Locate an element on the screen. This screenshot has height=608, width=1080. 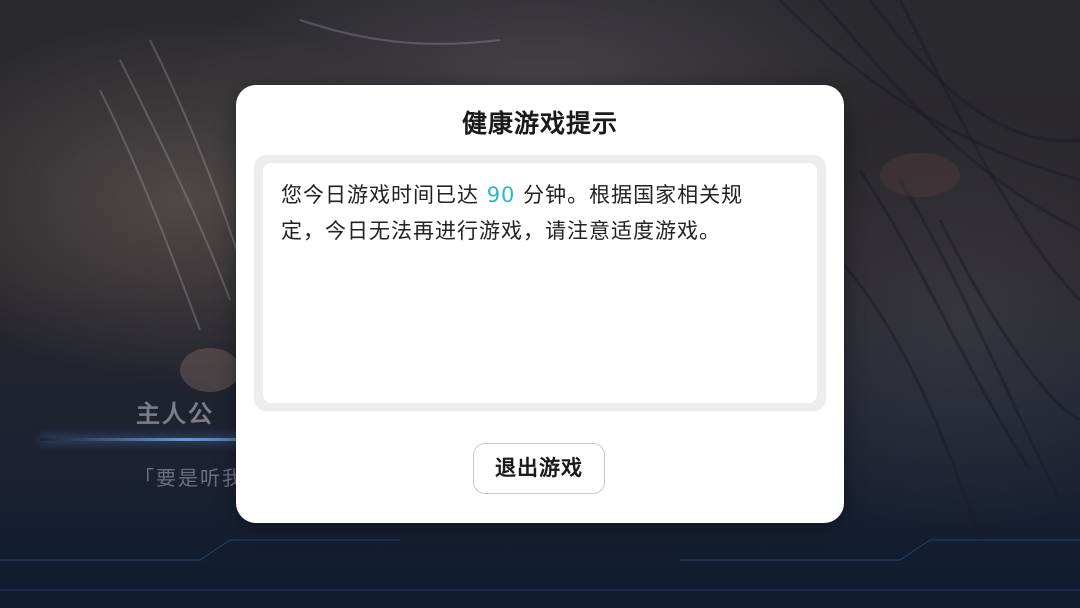
message-part-1: 您今日游戏时间已达 is located at coordinates (384, 195).